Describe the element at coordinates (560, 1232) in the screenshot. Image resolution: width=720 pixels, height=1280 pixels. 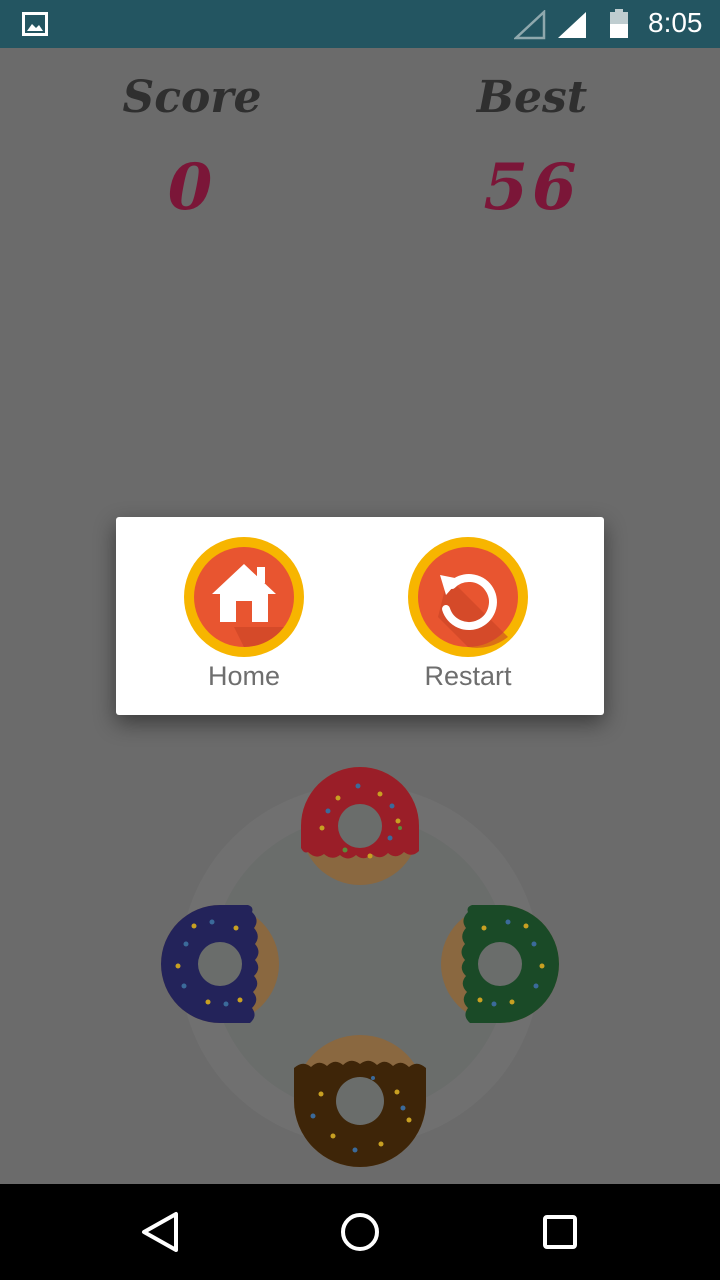
I see `recents-icon` at that location.